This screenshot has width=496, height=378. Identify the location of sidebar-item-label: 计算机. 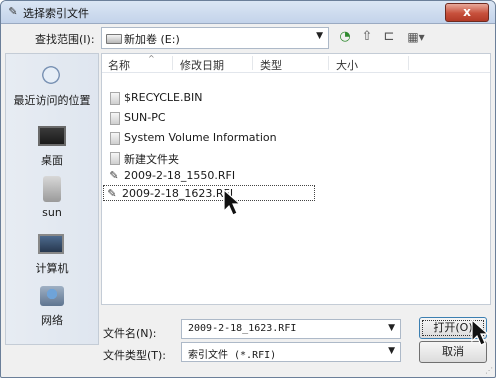
(52, 268).